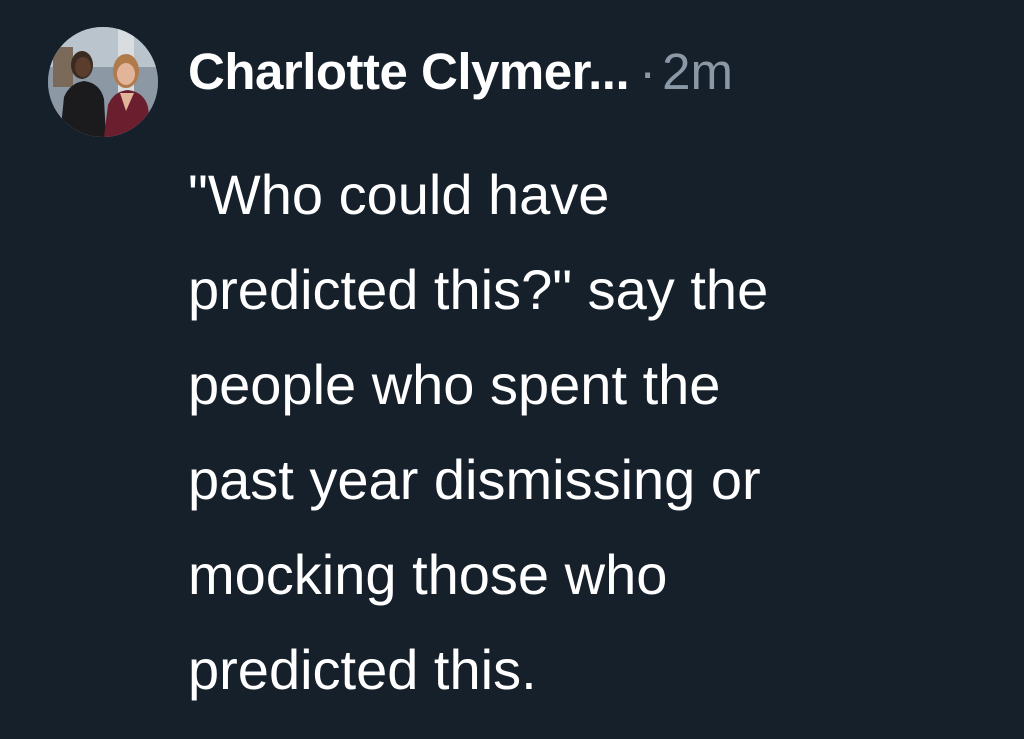  Describe the element at coordinates (362, 669) in the screenshot. I see `tweet-text-line: predicted this.` at that location.